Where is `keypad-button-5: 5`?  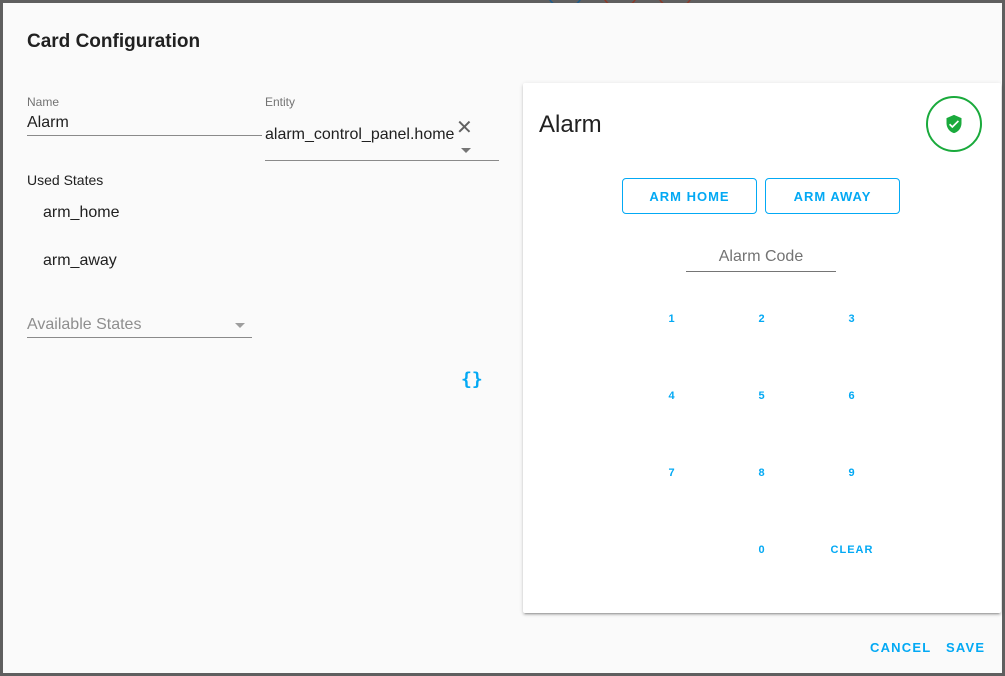
keypad-button-5: 5 is located at coordinates (762, 396).